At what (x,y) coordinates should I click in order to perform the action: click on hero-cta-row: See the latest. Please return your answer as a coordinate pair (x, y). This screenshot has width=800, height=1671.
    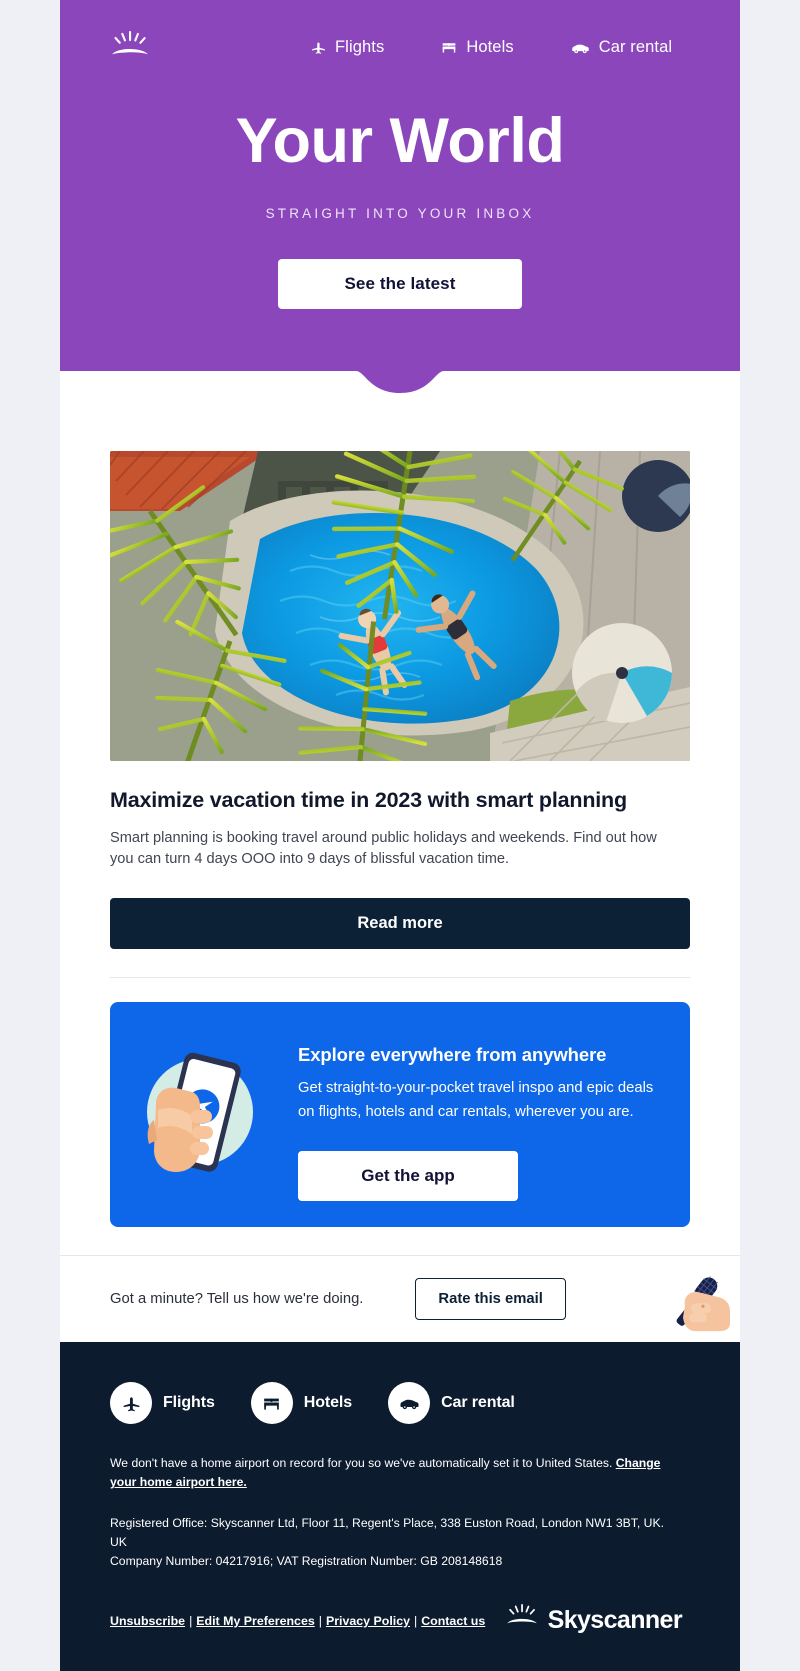
    Looking at the image, I should click on (400, 296).